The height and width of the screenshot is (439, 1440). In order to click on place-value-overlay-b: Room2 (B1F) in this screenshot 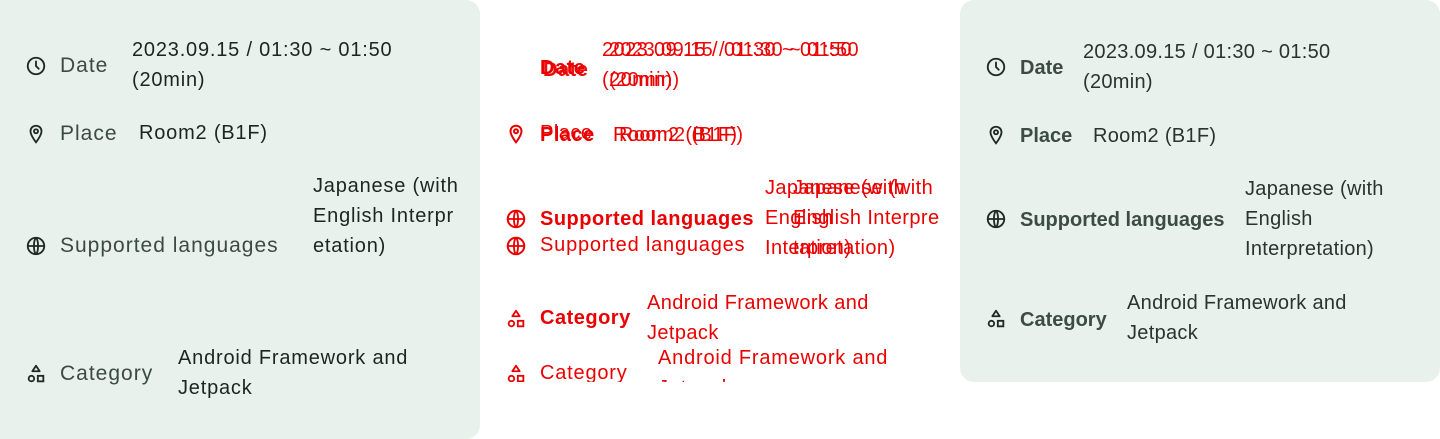, I will do `click(681, 135)`.